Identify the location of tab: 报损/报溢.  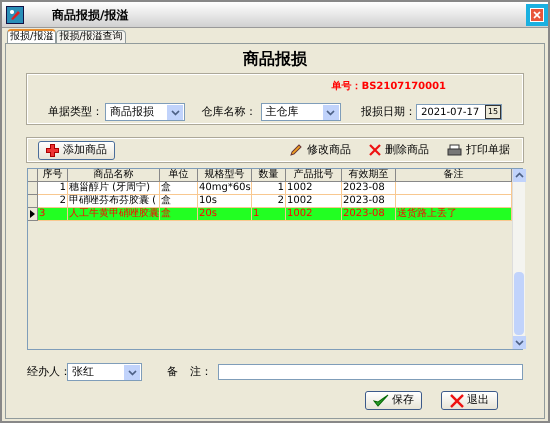
(31, 36).